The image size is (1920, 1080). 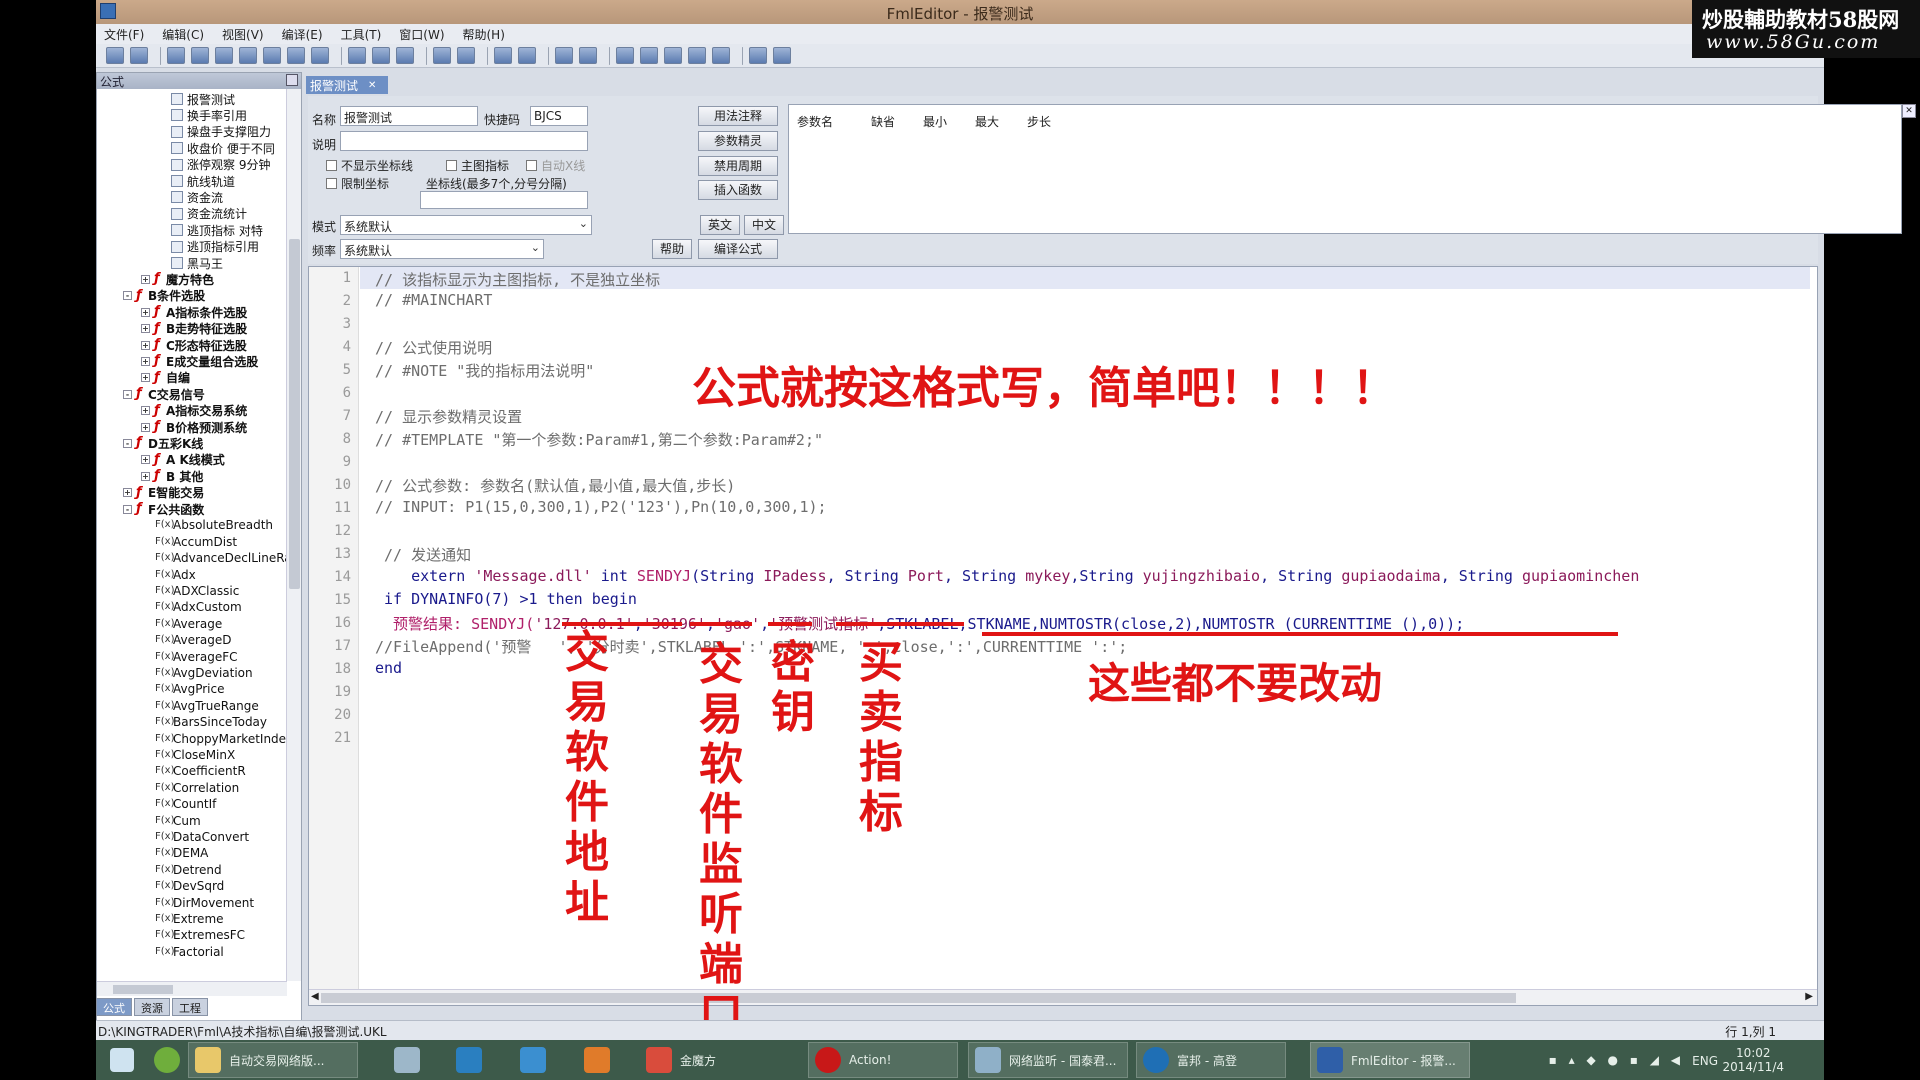 I want to click on import-icon, so click(x=272, y=55).